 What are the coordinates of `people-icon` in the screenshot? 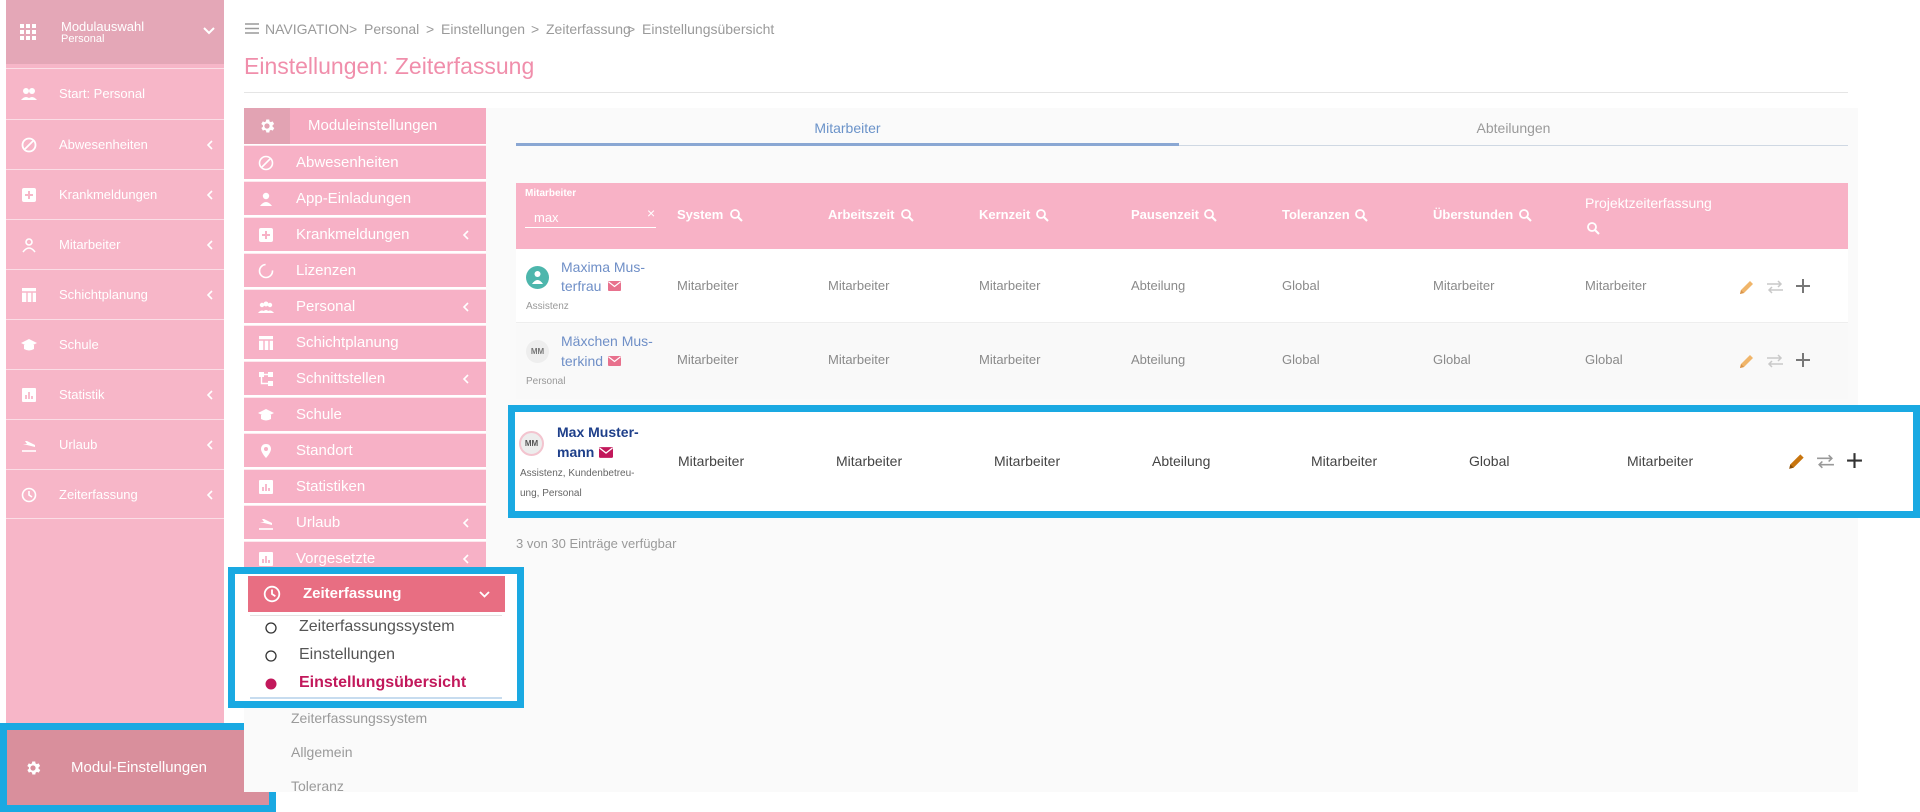 It's located at (266, 307).